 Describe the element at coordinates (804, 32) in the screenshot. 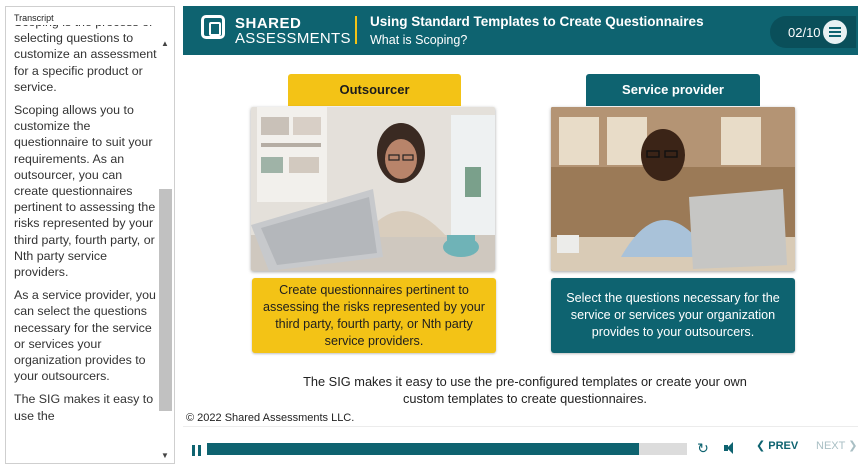

I see `page-counter: 02/10` at that location.